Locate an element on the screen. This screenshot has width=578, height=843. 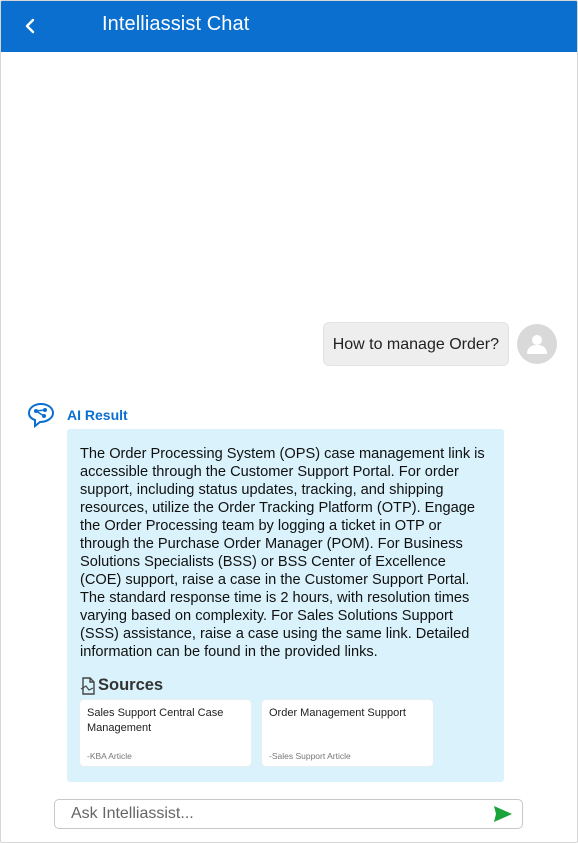
page-title: Intelliassist Chat is located at coordinates (176, 24).